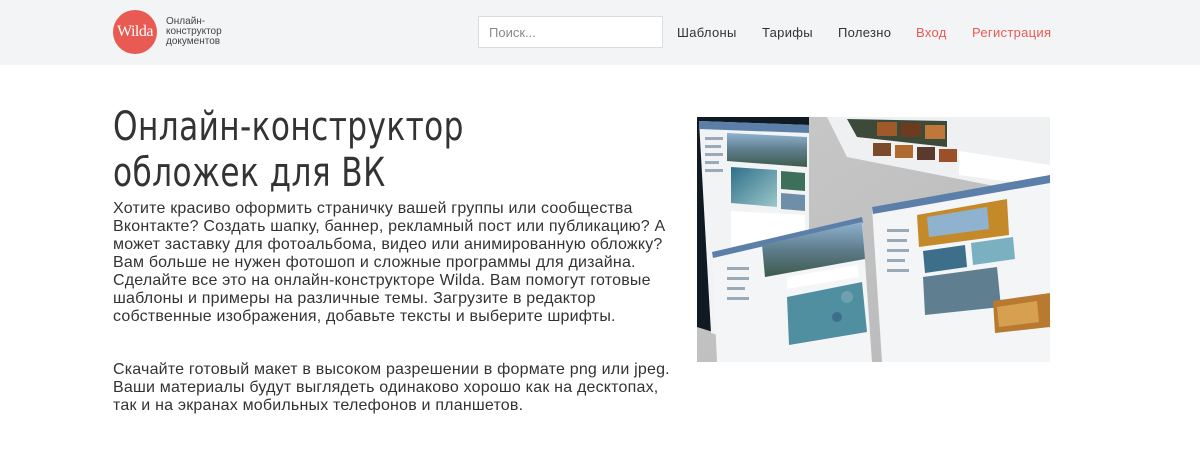  What do you see at coordinates (961, 268) in the screenshot?
I see `mockup-page-right` at bounding box center [961, 268].